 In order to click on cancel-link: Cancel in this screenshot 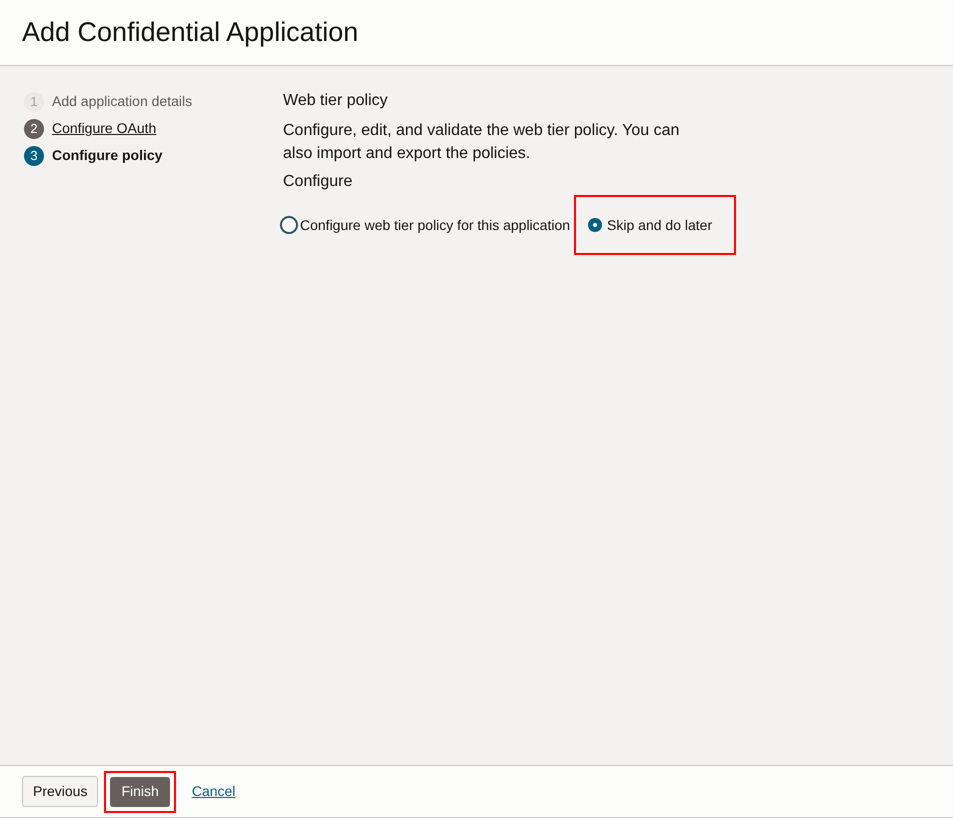, I will do `click(214, 791)`.